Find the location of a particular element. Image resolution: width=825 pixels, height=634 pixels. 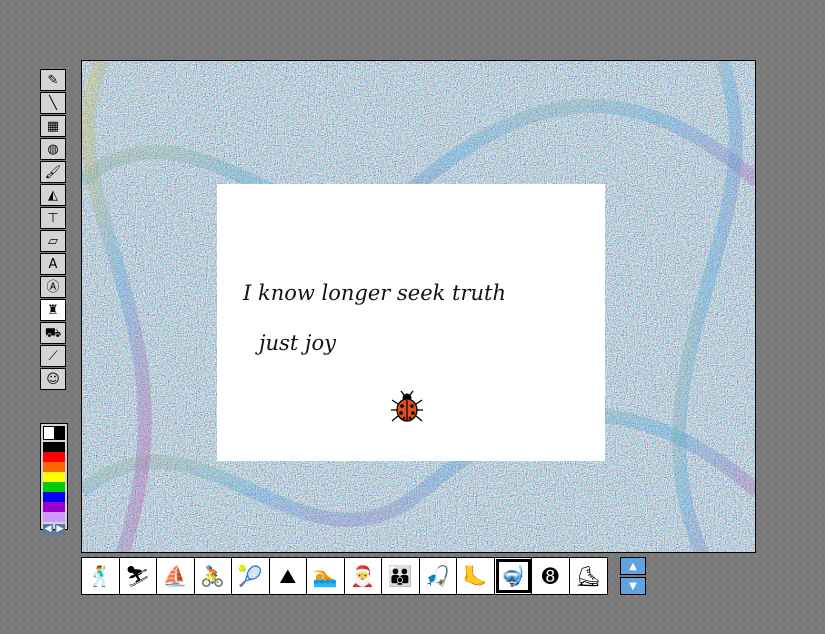

swimmer-icon: 🏊 is located at coordinates (325, 576).